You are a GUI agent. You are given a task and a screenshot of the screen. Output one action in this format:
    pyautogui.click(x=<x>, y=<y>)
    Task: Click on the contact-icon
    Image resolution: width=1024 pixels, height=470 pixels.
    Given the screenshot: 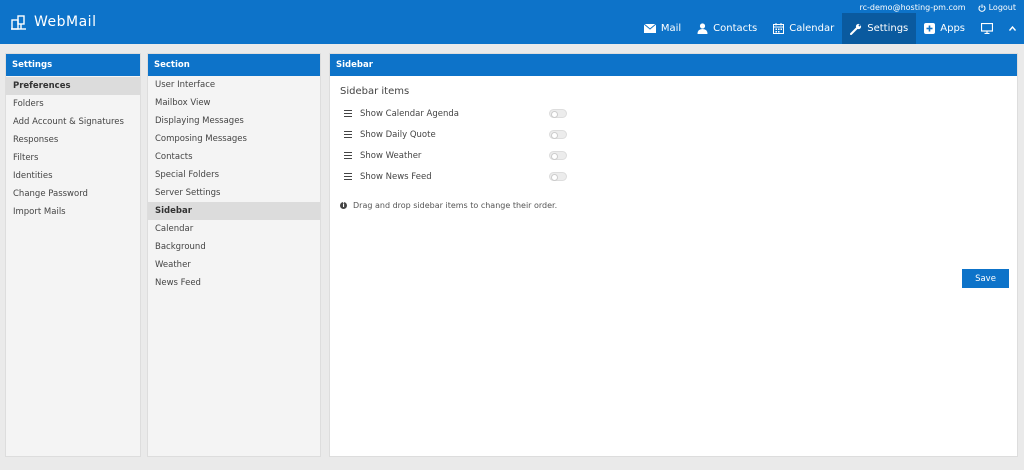 What is the action you would take?
    pyautogui.click(x=702, y=28)
    